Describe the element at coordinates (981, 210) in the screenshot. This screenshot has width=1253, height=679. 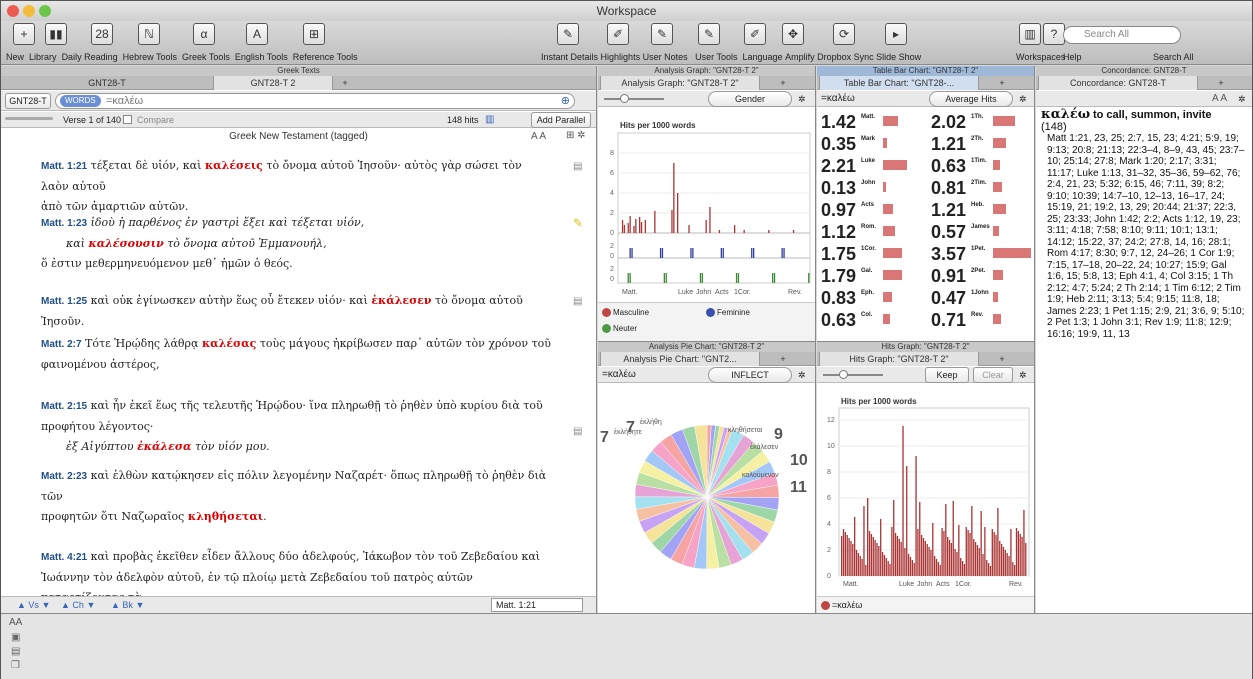
I see `table-bar-cell: 1.21 Heb.` at that location.